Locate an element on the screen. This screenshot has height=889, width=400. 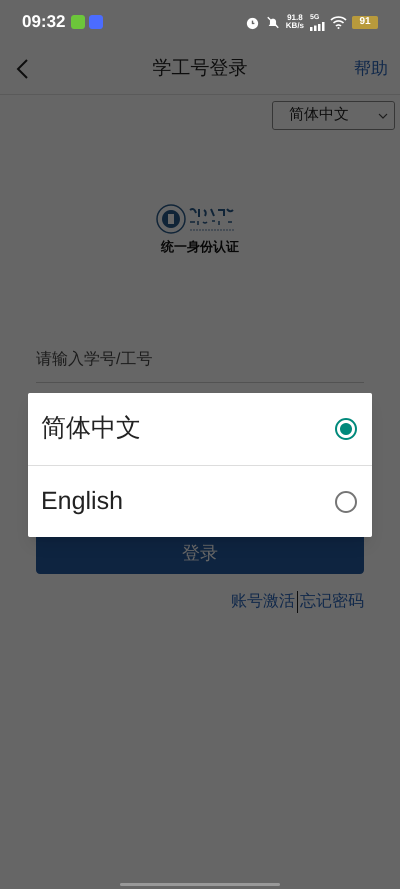
language-option: 简体中文 is located at coordinates (200, 429).